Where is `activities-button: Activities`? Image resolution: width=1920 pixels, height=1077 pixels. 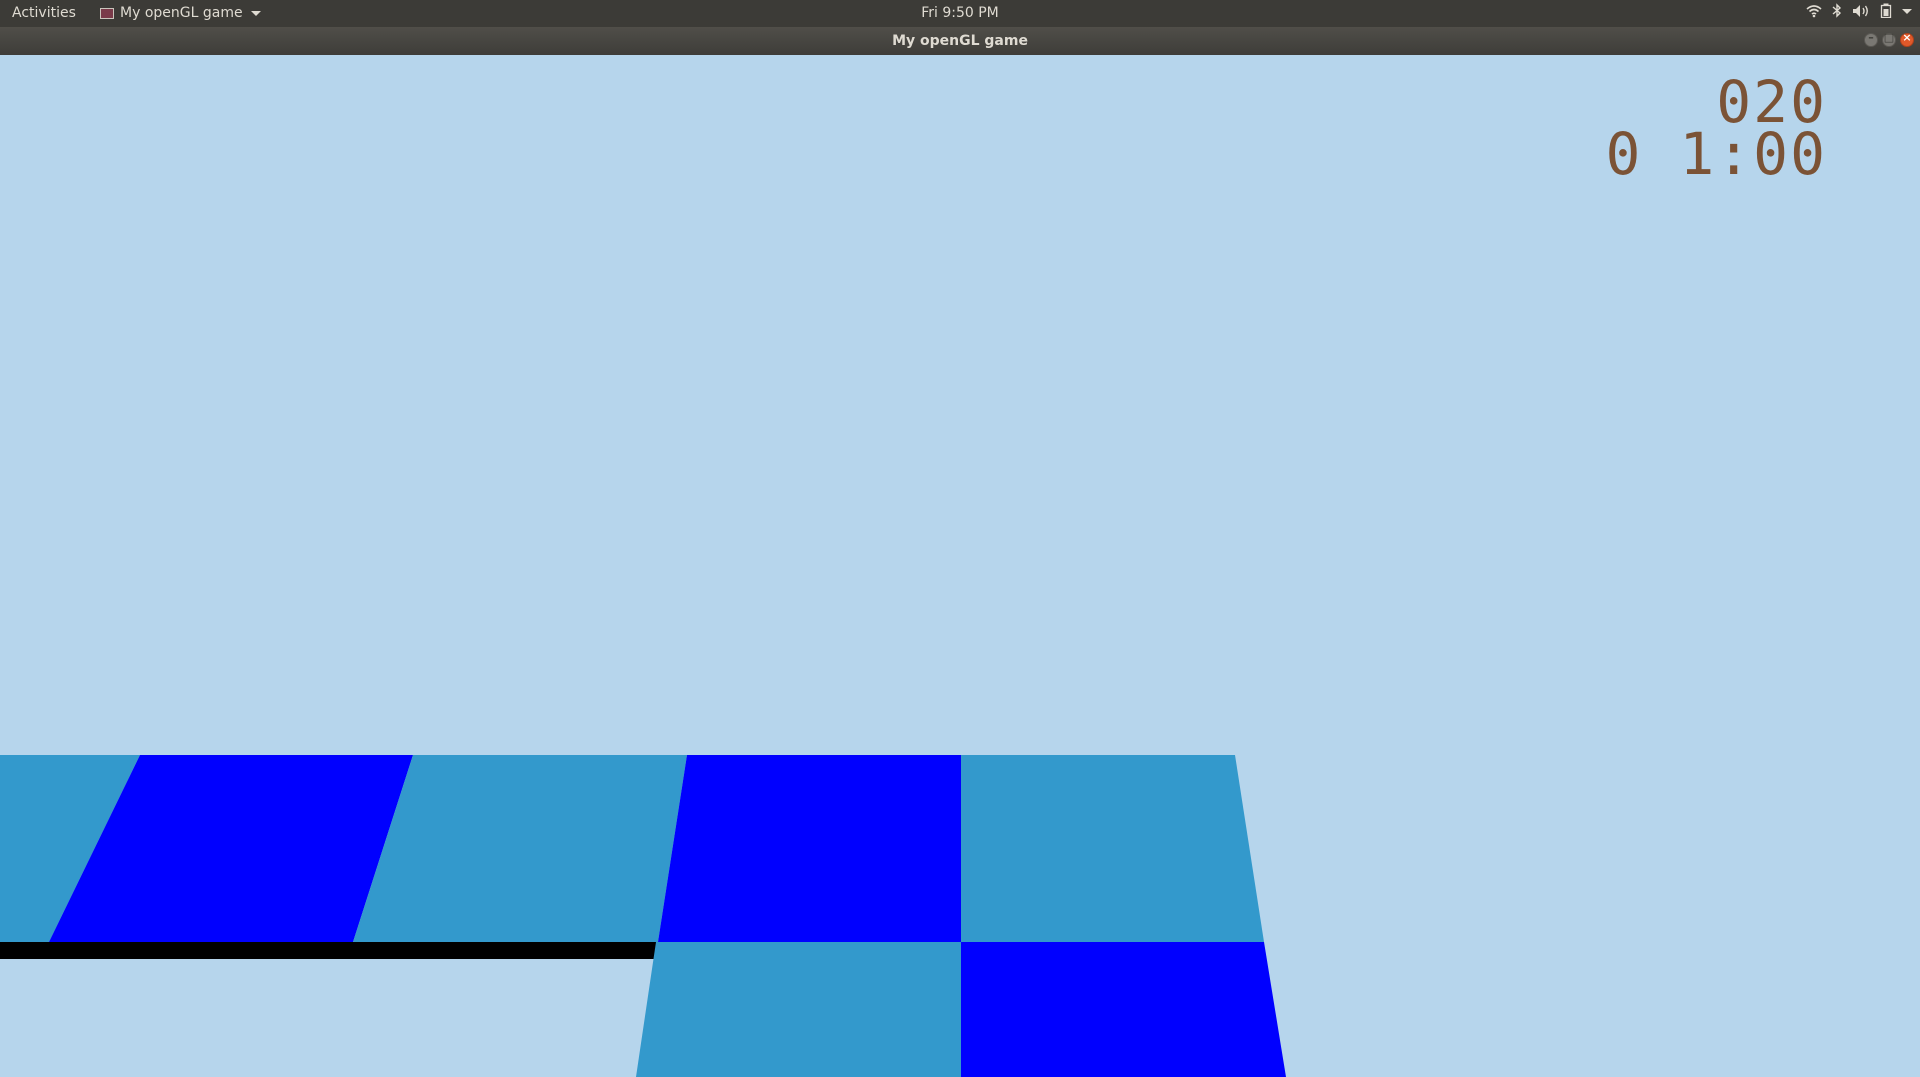 activities-button: Activities is located at coordinates (44, 13).